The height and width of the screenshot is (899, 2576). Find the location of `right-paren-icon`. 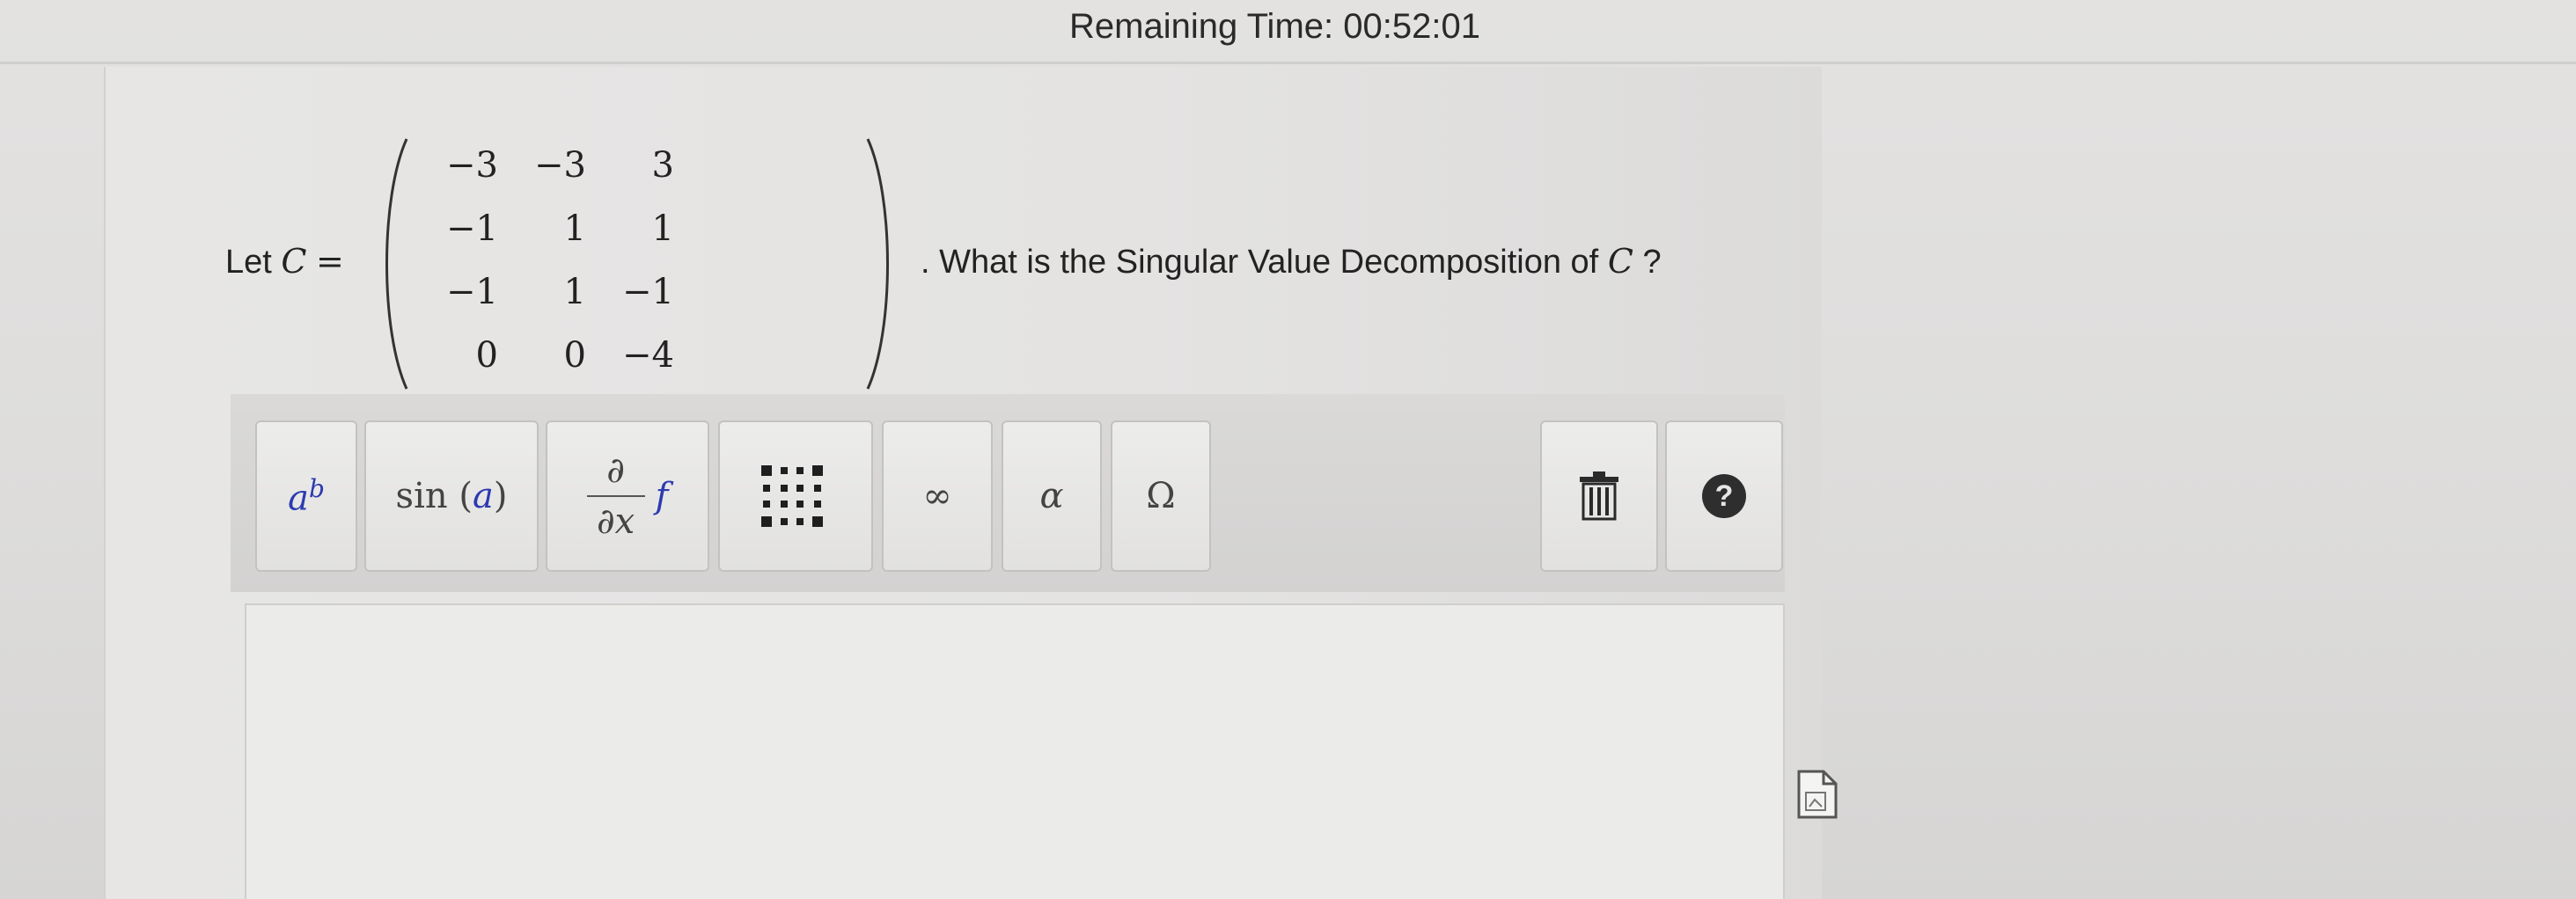

right-paren-icon is located at coordinates (877, 264).